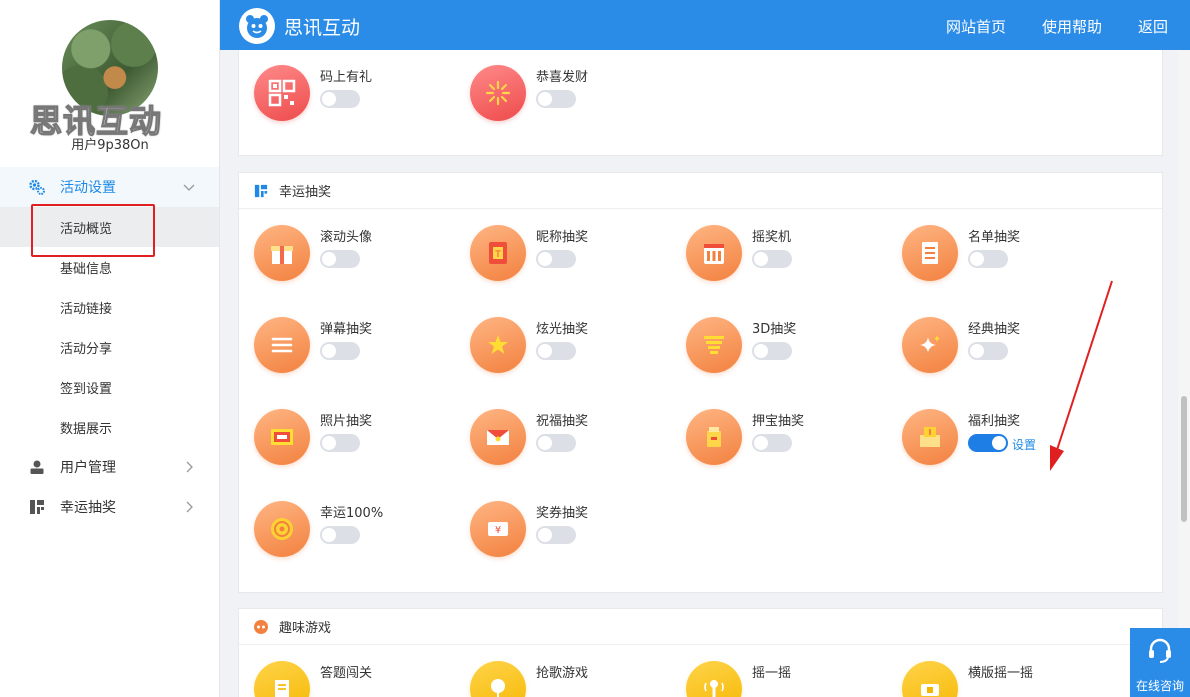  What do you see at coordinates (778, 421) in the screenshot?
I see `activity-label: 押宝抽奖` at bounding box center [778, 421].